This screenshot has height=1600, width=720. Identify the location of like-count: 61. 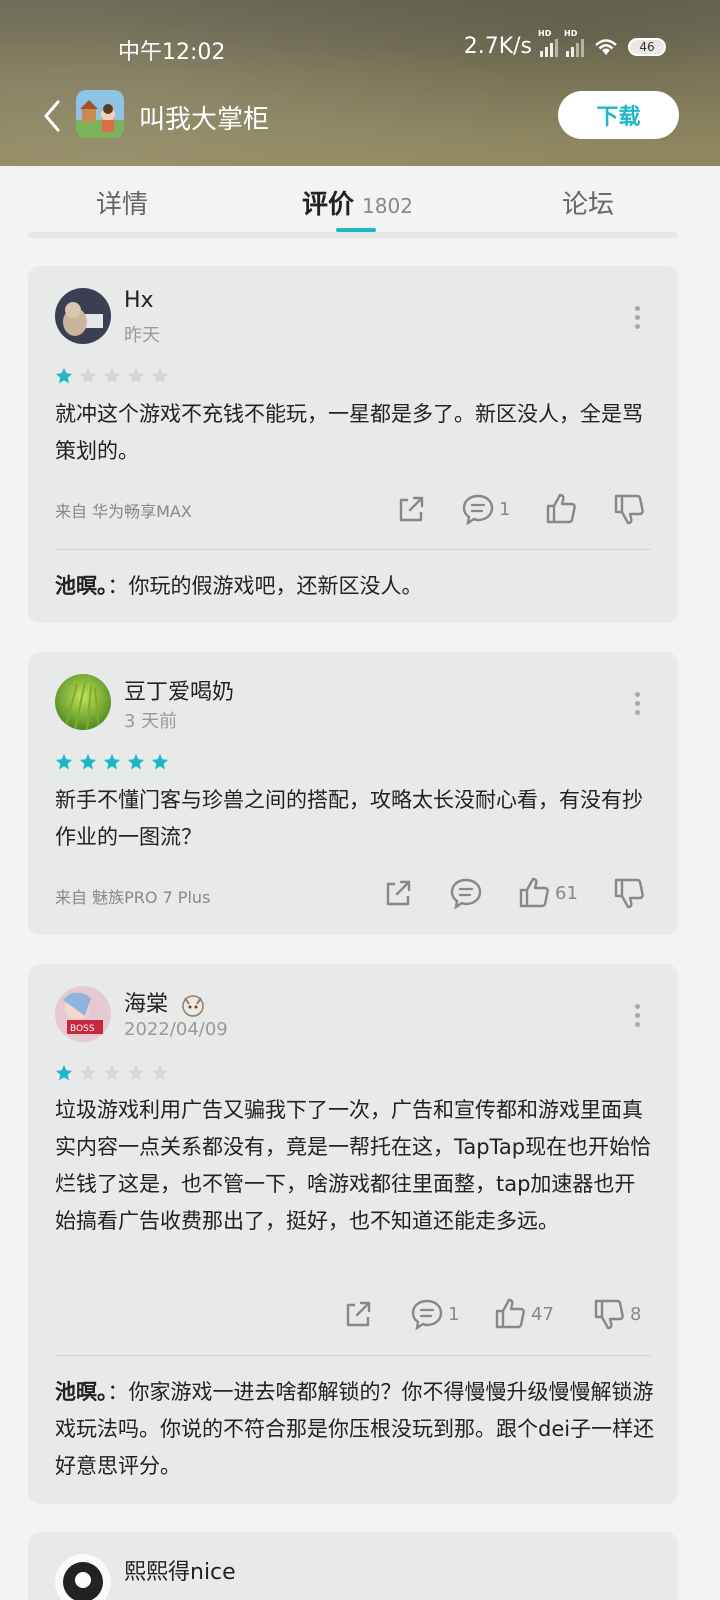
(566, 893).